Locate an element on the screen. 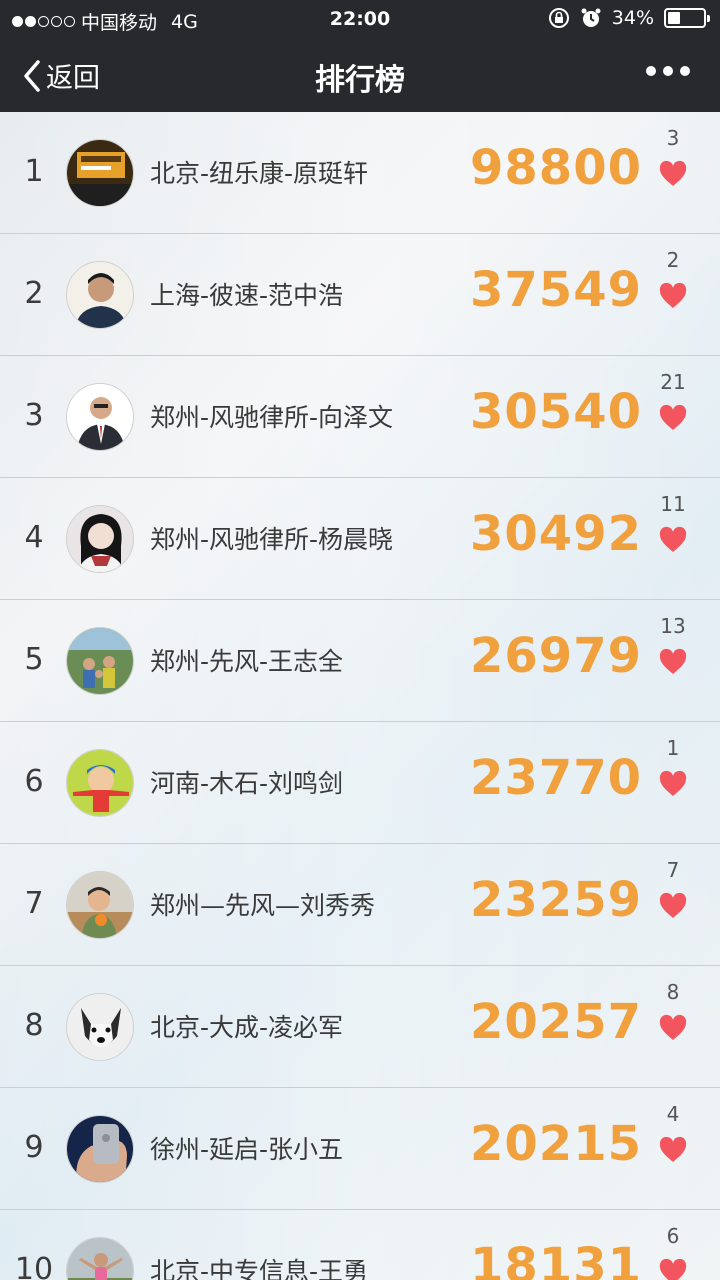 This screenshot has width=720, height=1280. rank-number: 5 is located at coordinates (34, 659).